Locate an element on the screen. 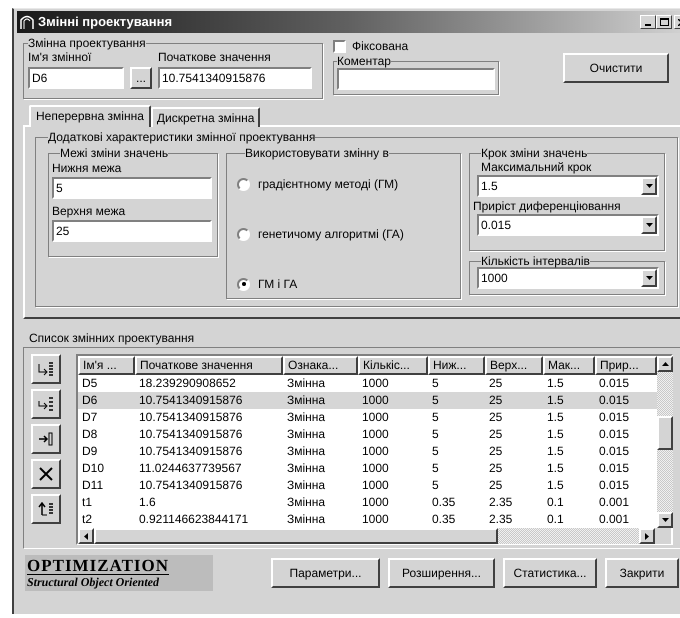  table-cell-text: D9 is located at coordinates (89, 451).